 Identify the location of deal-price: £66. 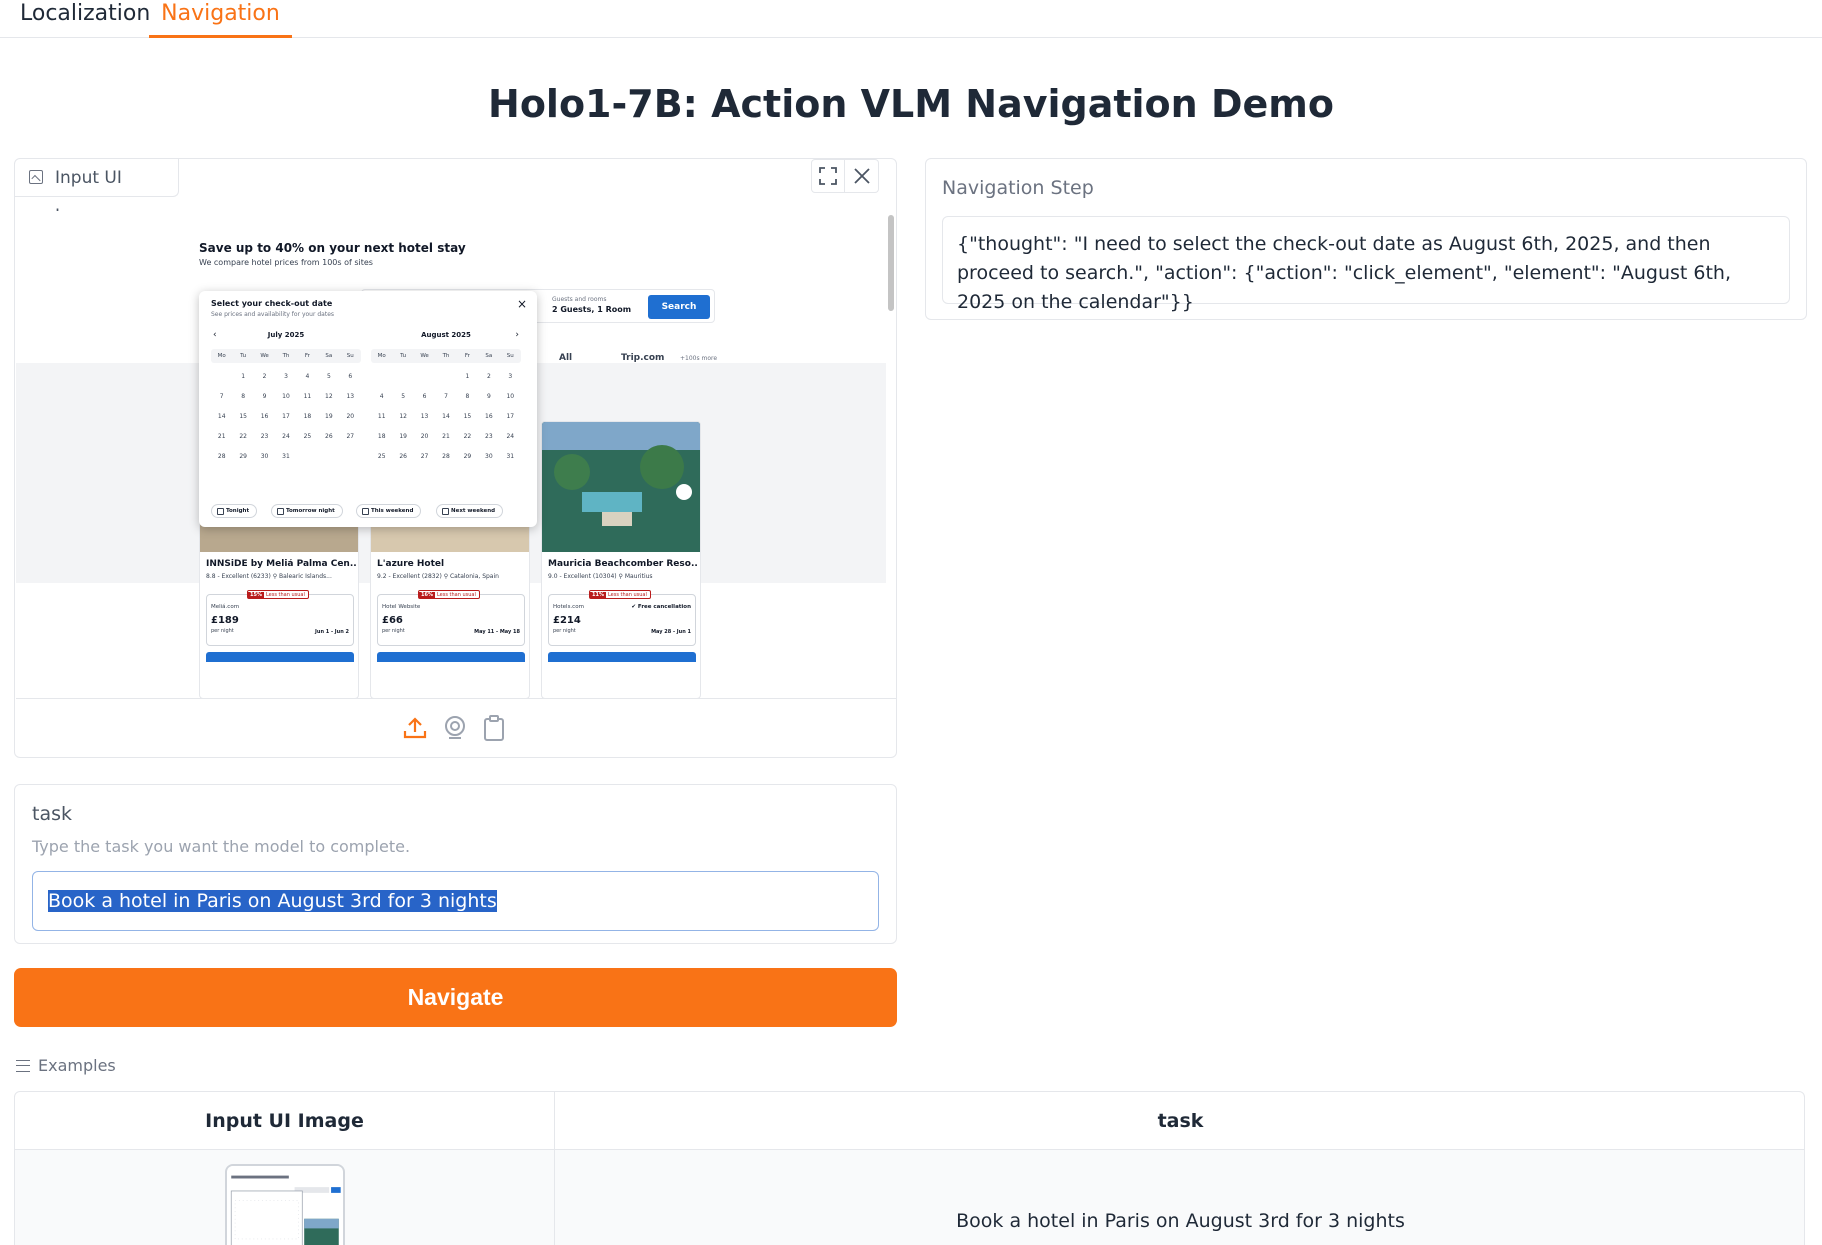
(392, 620).